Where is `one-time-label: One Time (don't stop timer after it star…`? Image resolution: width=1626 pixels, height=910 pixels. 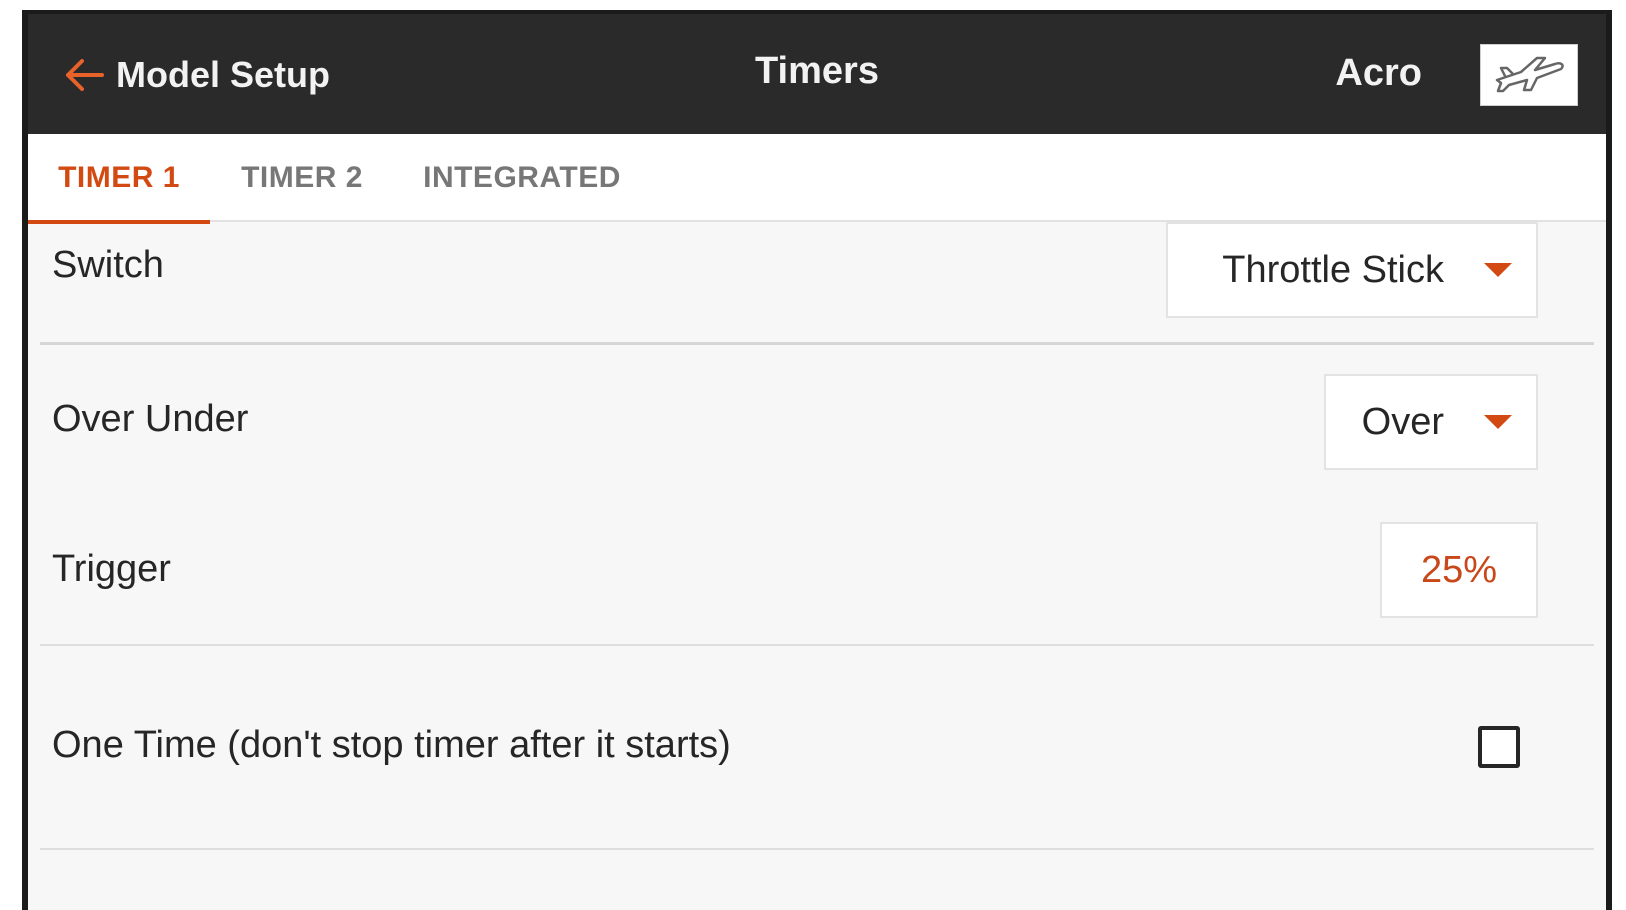 one-time-label: One Time (don't stop timer after it star… is located at coordinates (391, 745).